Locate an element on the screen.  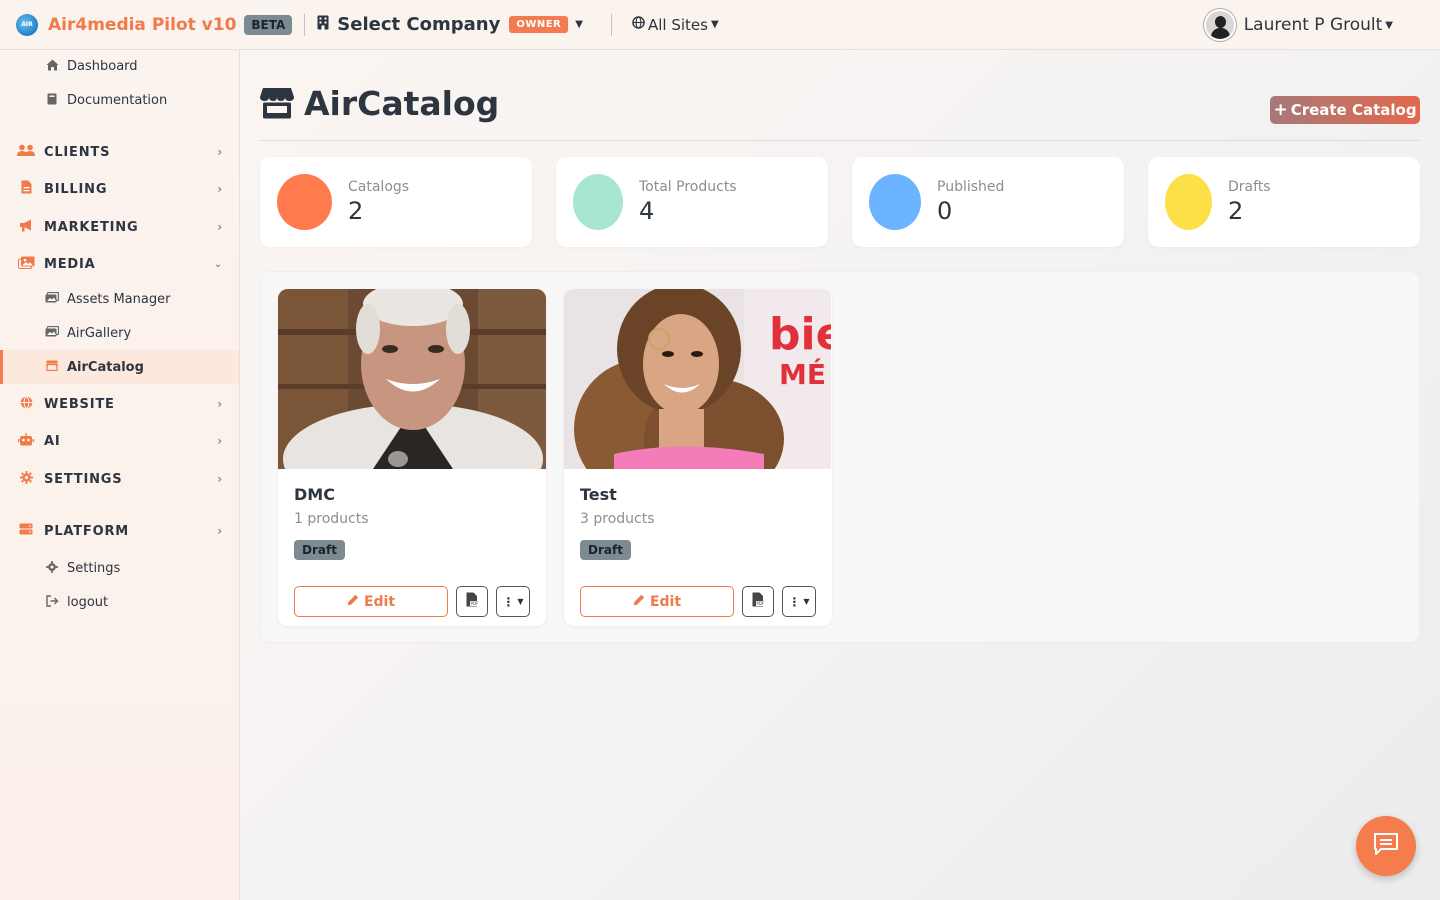
section-label: MEDIA is located at coordinates (70, 264).